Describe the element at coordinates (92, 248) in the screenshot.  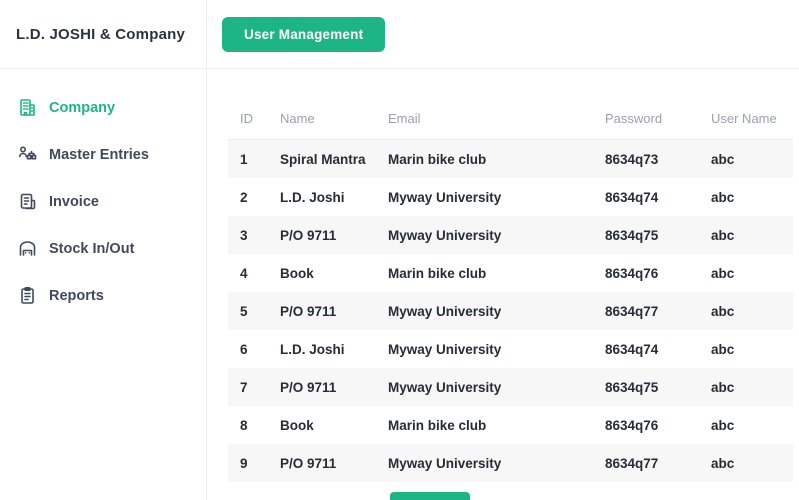
I see `sidebar-item-label: Stock In/Out` at that location.